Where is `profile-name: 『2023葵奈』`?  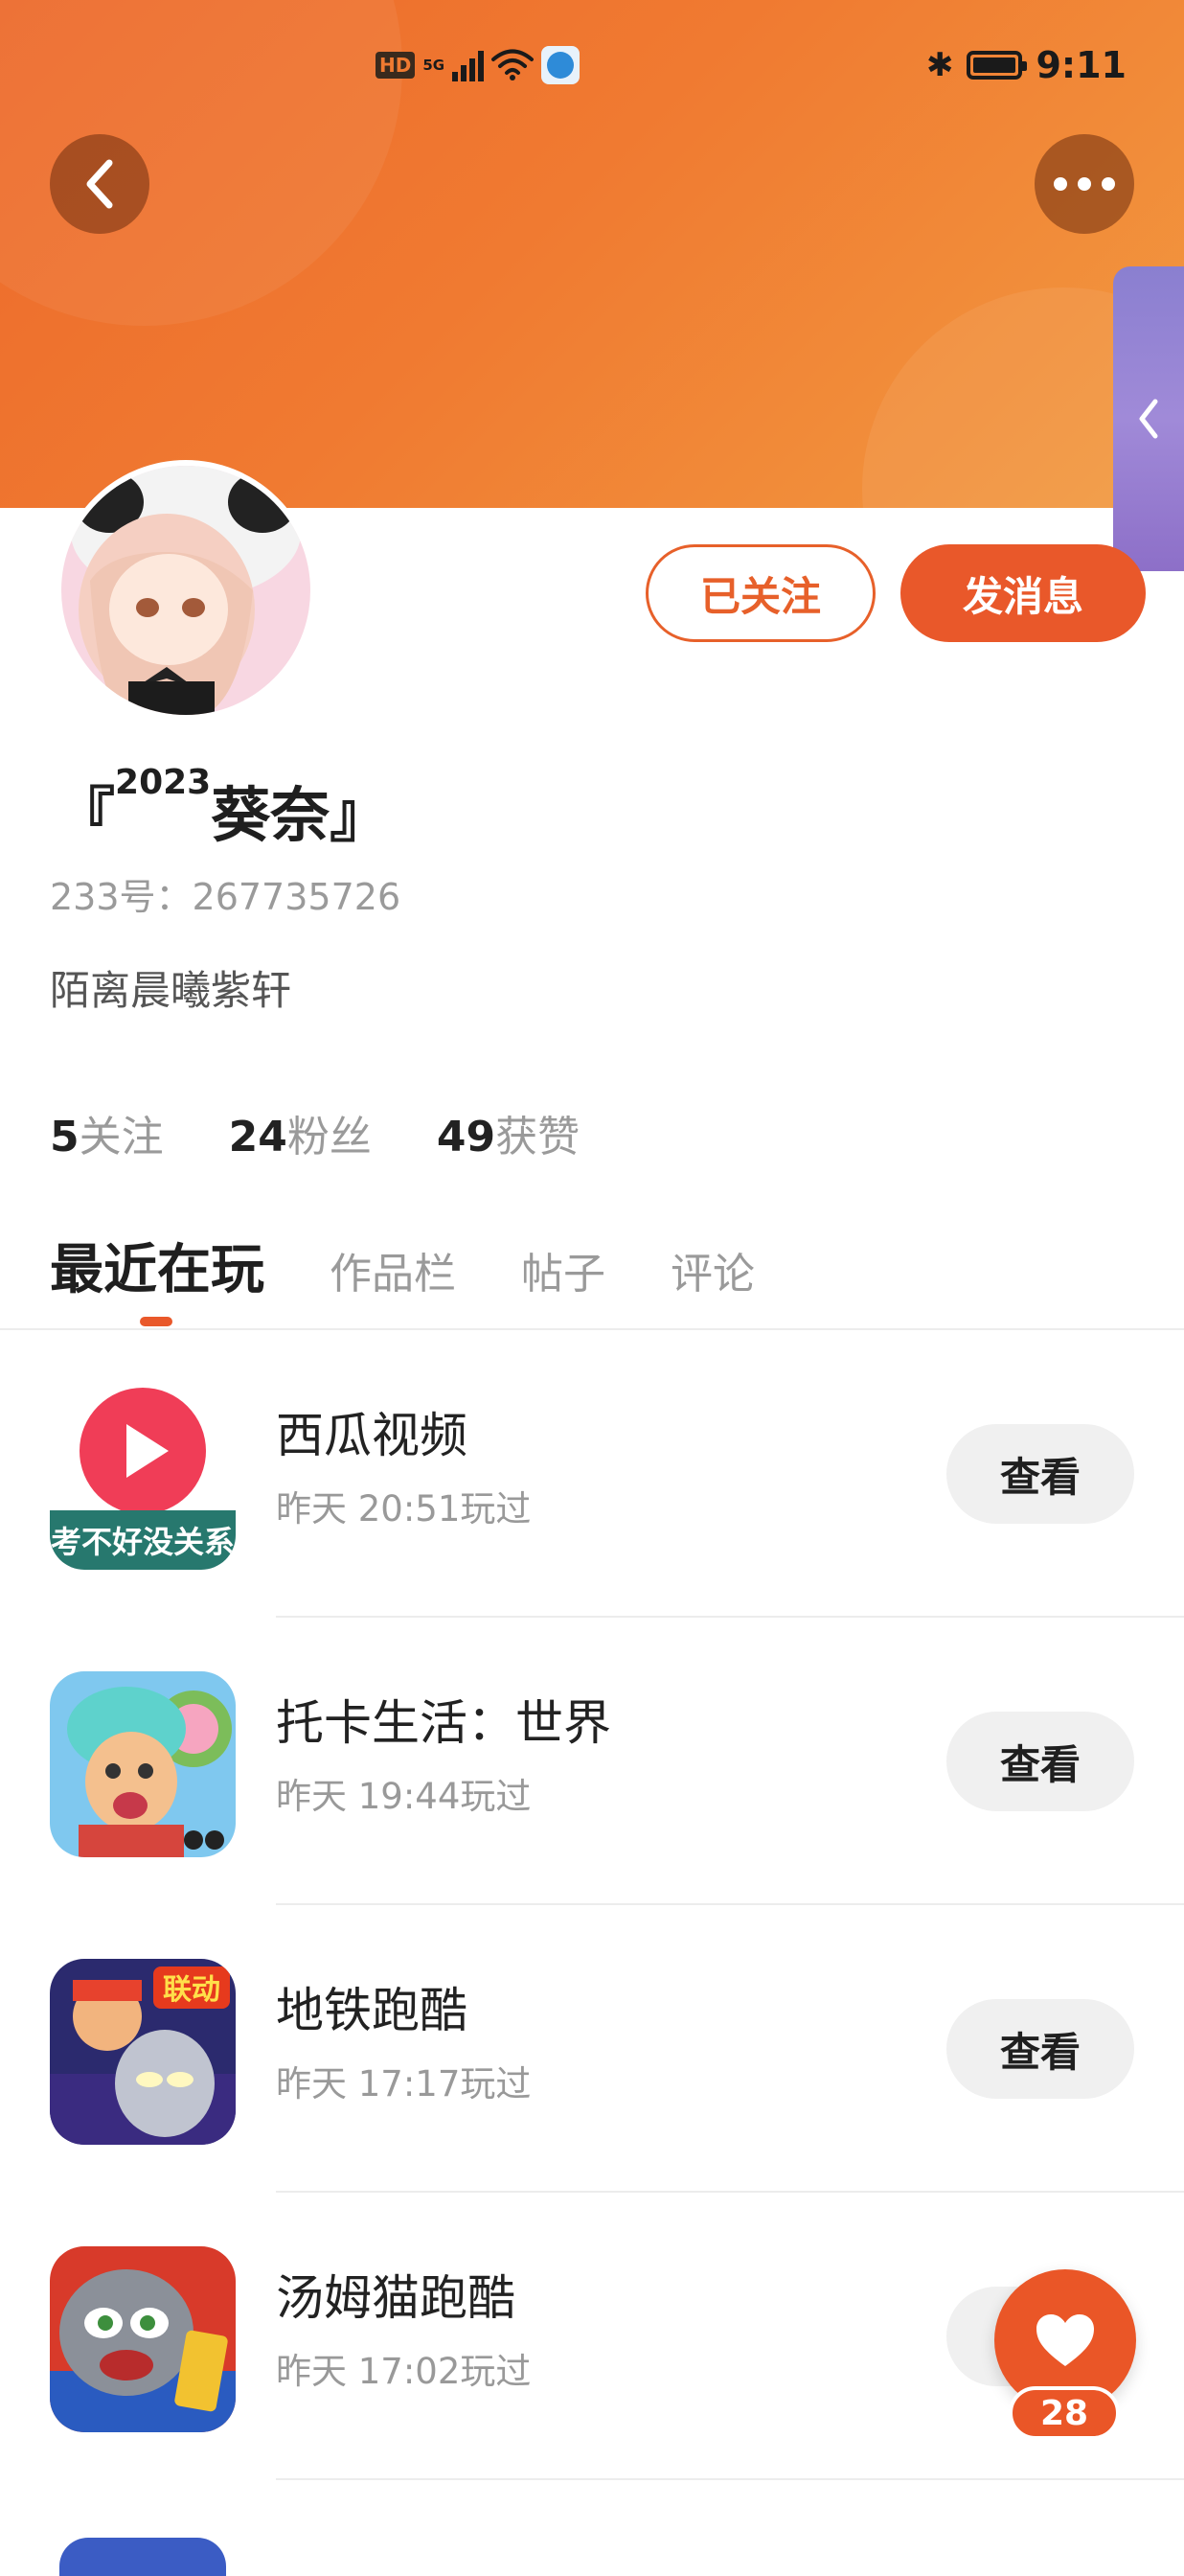
profile-name: 『2023葵奈』 is located at coordinates (223, 808).